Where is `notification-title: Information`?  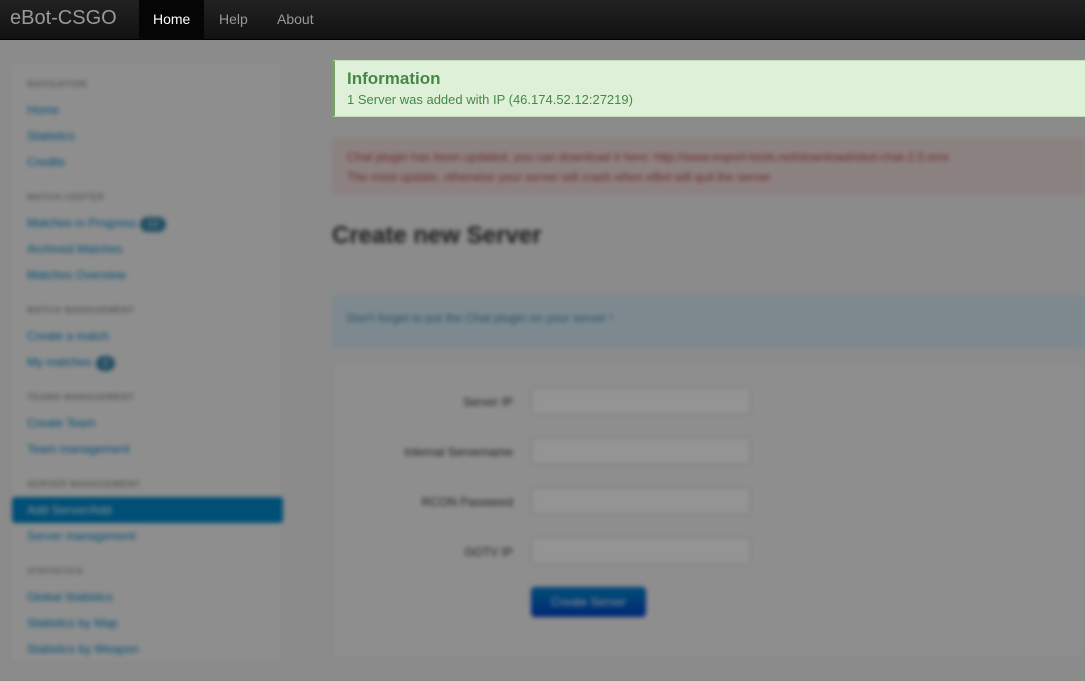
notification-title: Information is located at coordinates (394, 78).